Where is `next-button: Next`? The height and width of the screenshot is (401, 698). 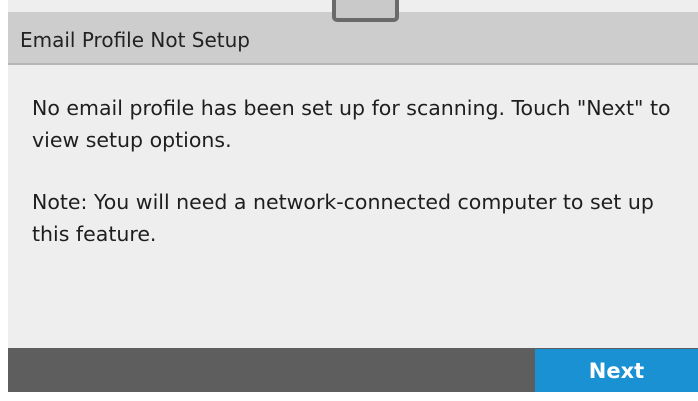 next-button: Next is located at coordinates (616, 370).